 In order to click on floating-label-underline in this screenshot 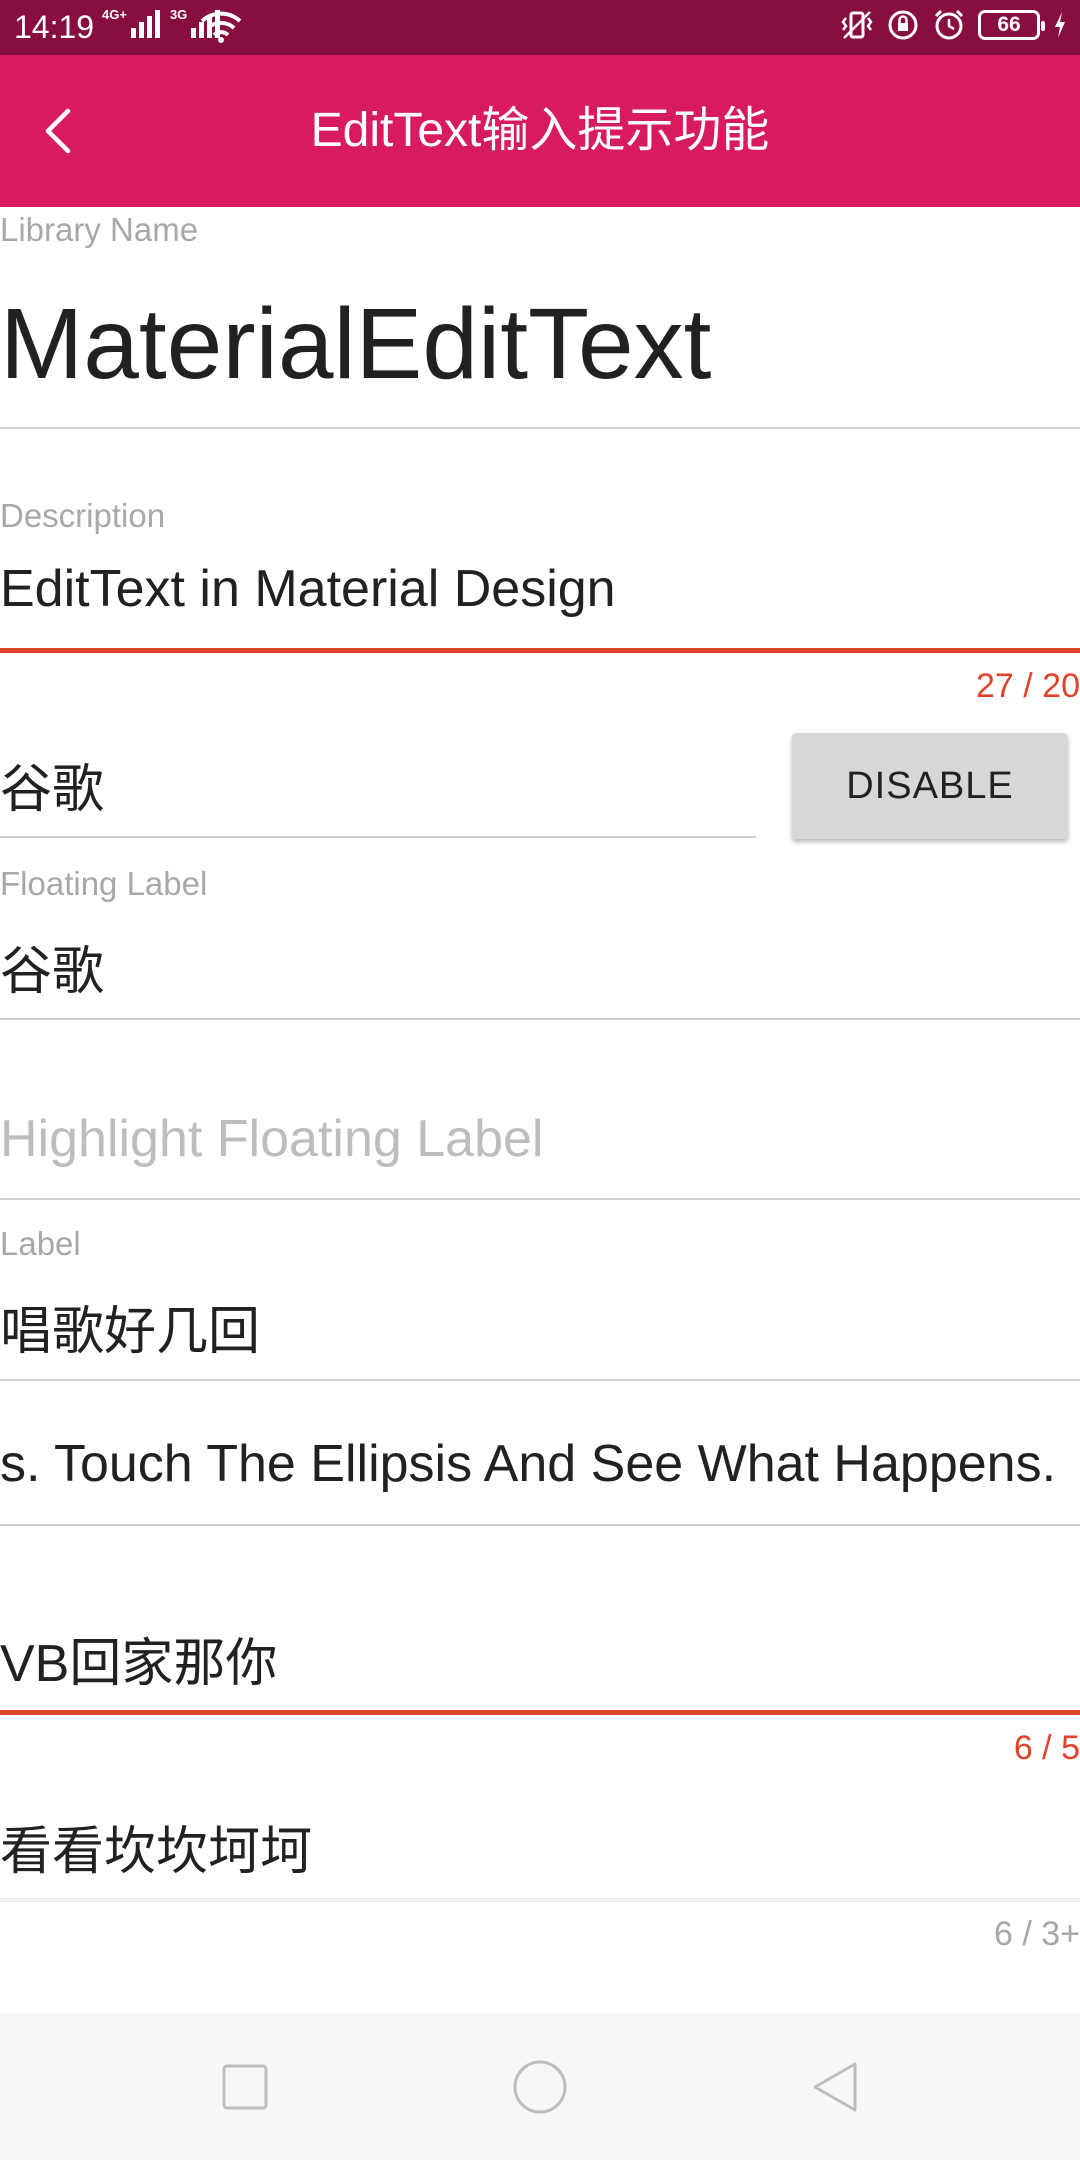, I will do `click(540, 1019)`.